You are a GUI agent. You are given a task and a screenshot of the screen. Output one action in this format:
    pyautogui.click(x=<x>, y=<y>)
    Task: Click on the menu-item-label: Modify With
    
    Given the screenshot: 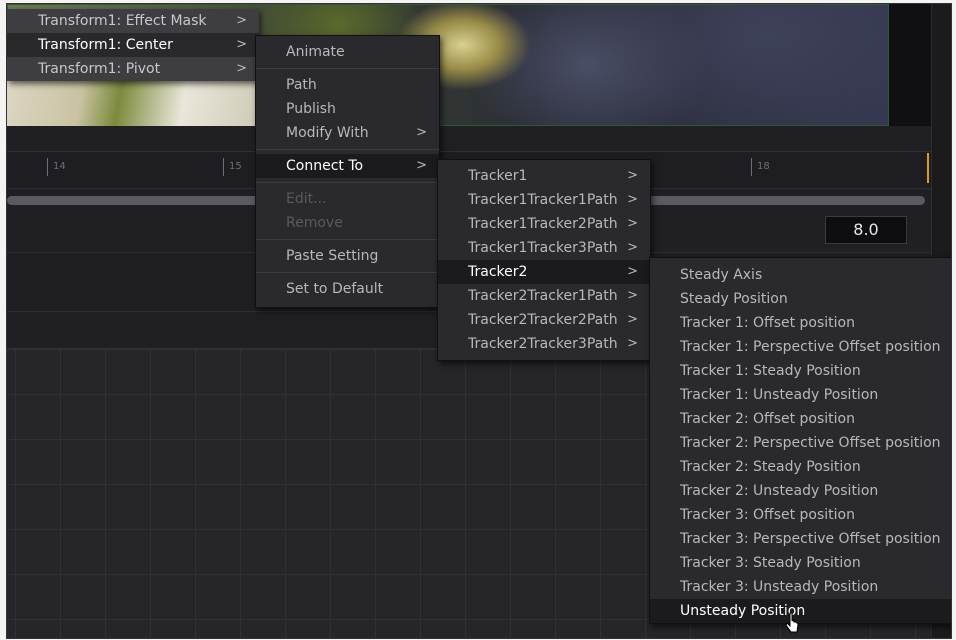 What is the action you would take?
    pyautogui.click(x=327, y=133)
    